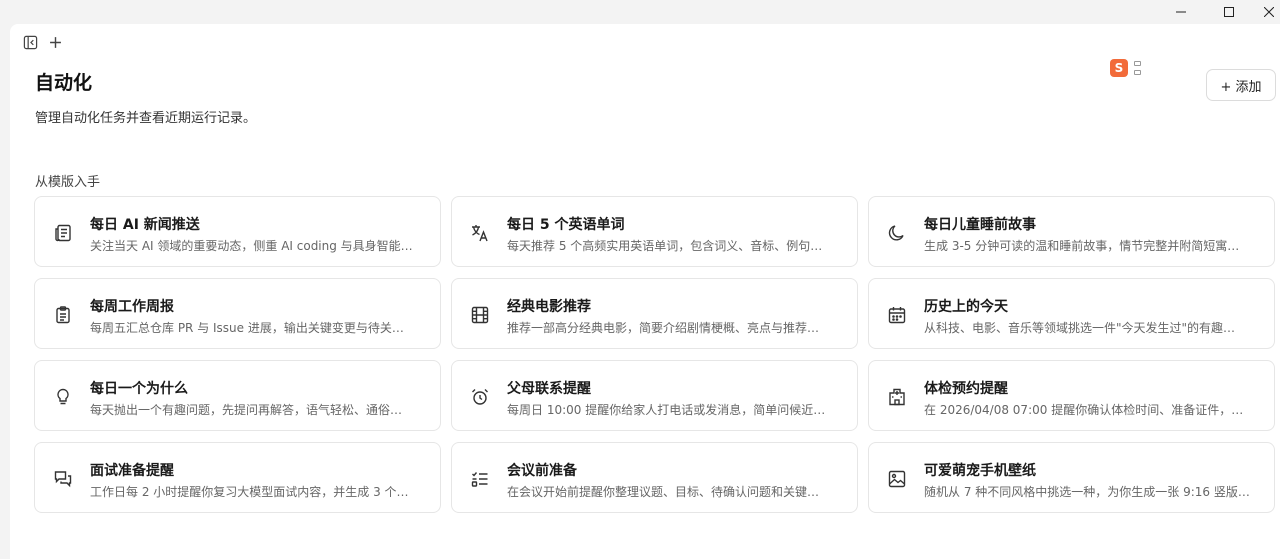 Image resolution: width=1280 pixels, height=559 pixels. I want to click on film-icon, so click(480, 315).